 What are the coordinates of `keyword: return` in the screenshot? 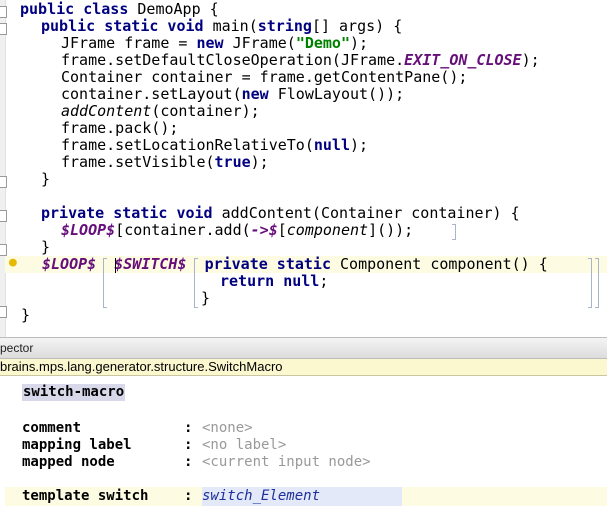 It's located at (247, 281).